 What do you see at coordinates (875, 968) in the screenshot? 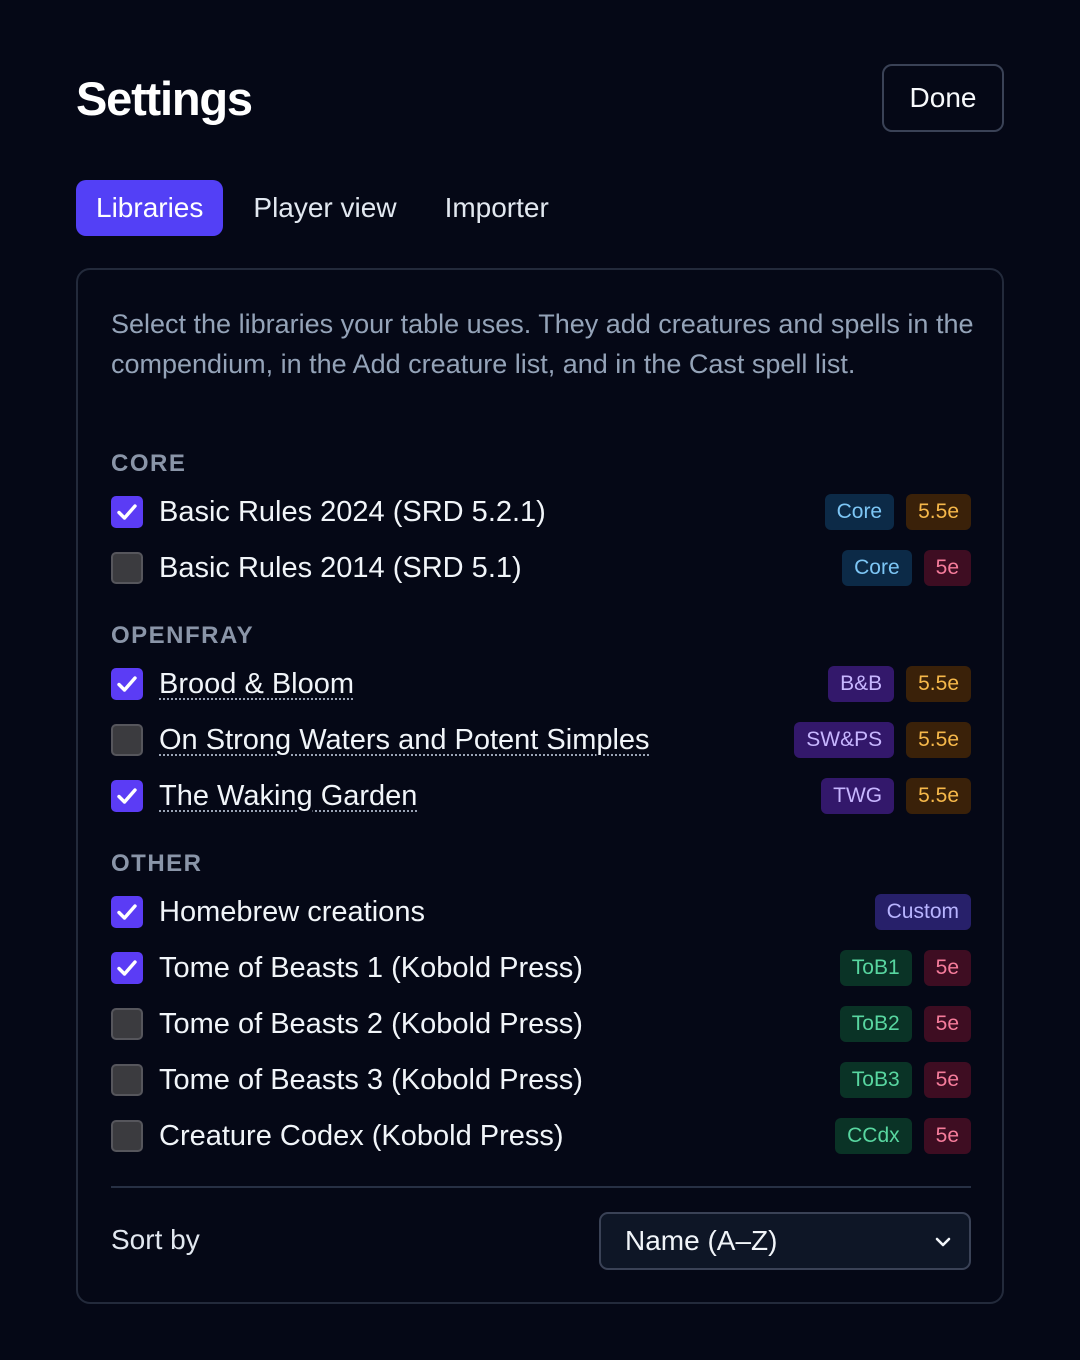
I see `badge-tag: ToB1` at bounding box center [875, 968].